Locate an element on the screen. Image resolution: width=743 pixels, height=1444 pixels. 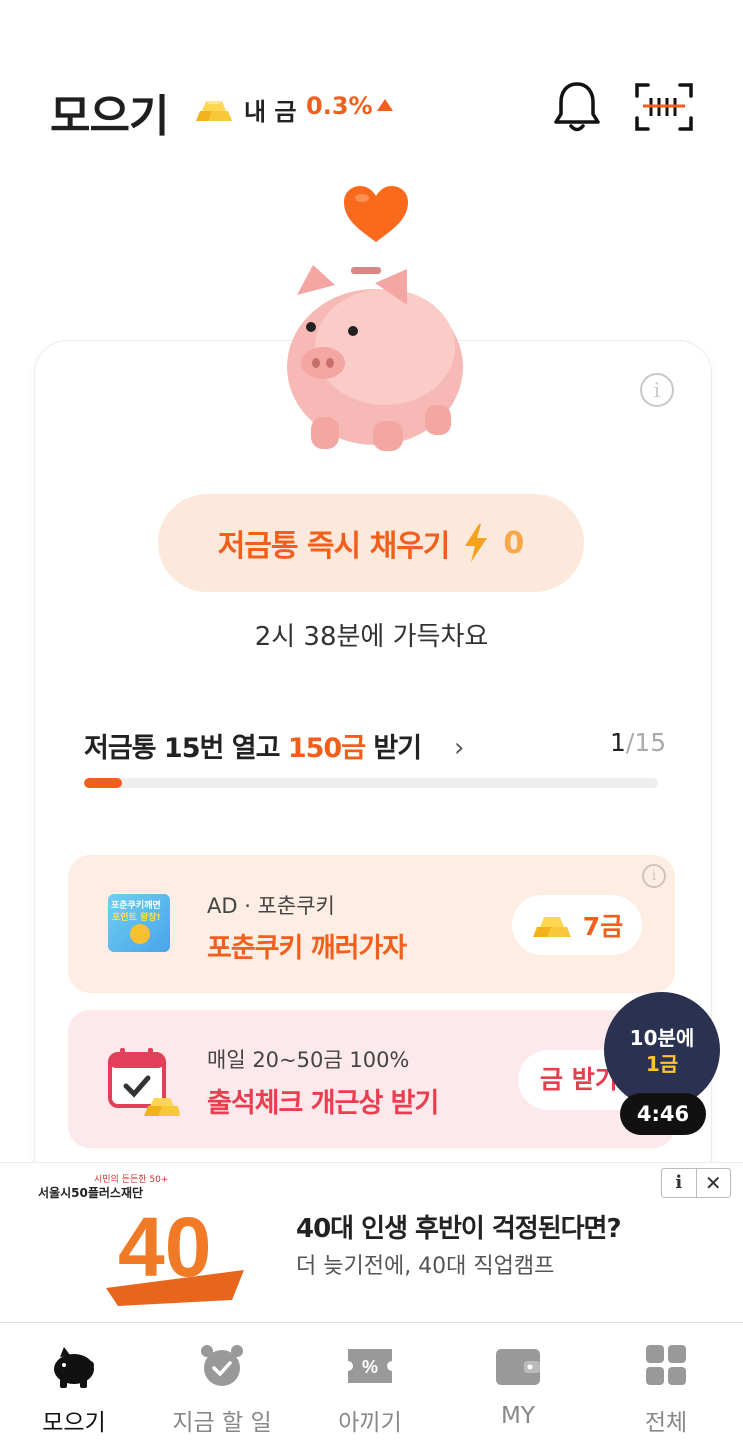
barcode-scan-icon is located at coordinates (664, 107).